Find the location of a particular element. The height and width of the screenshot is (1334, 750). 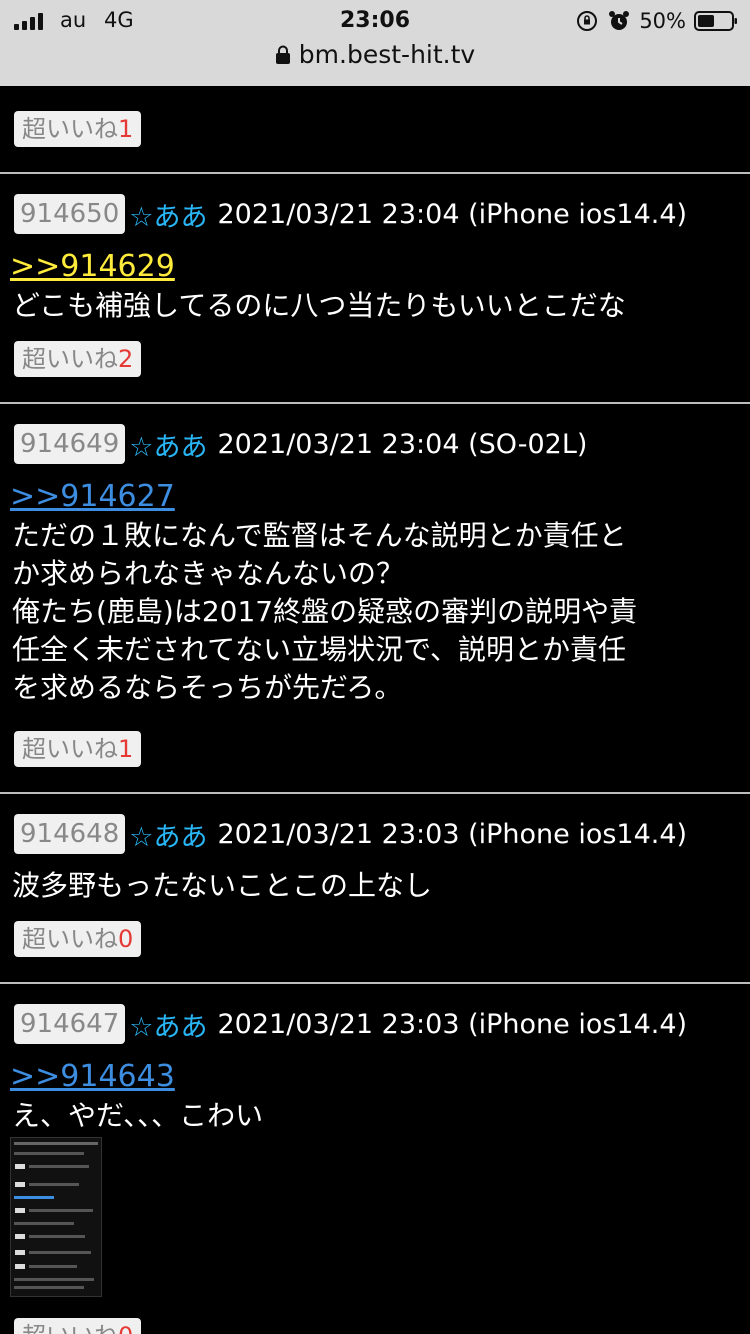

post-number: 914647 is located at coordinates (70, 1024).